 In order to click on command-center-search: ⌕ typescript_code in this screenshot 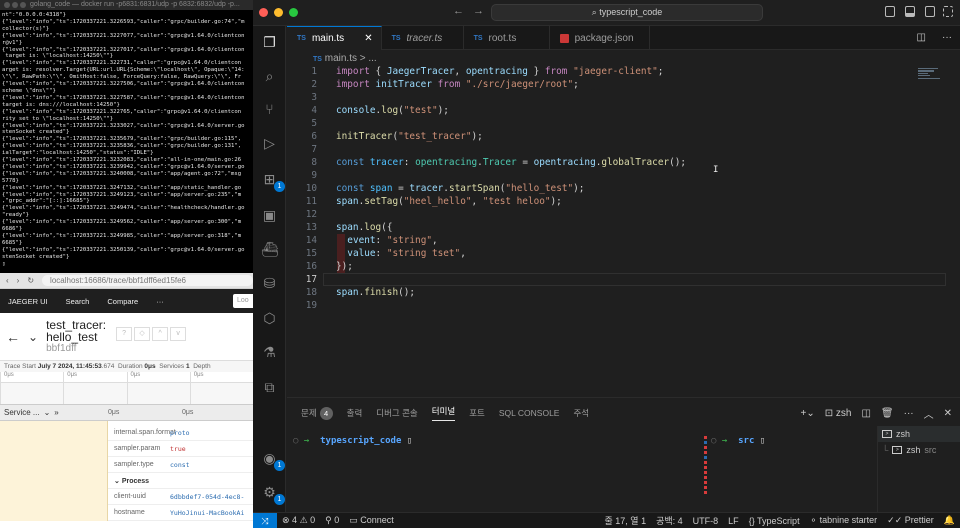, I will do `click(627, 12)`.